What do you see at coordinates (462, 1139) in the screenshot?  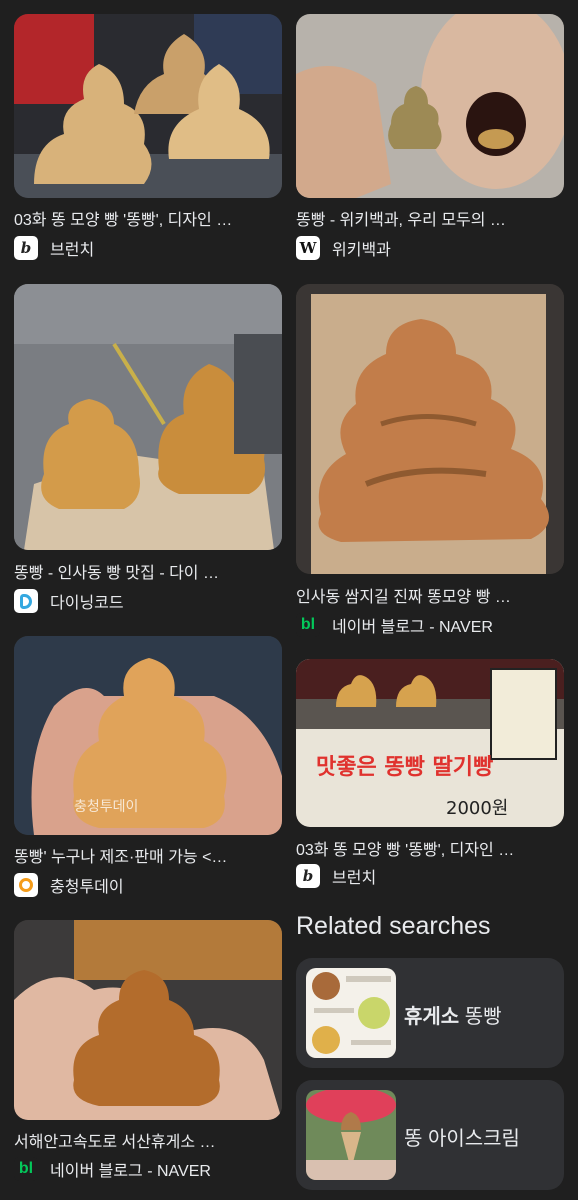 I see `related-search-label: 똥 아이스크림` at bounding box center [462, 1139].